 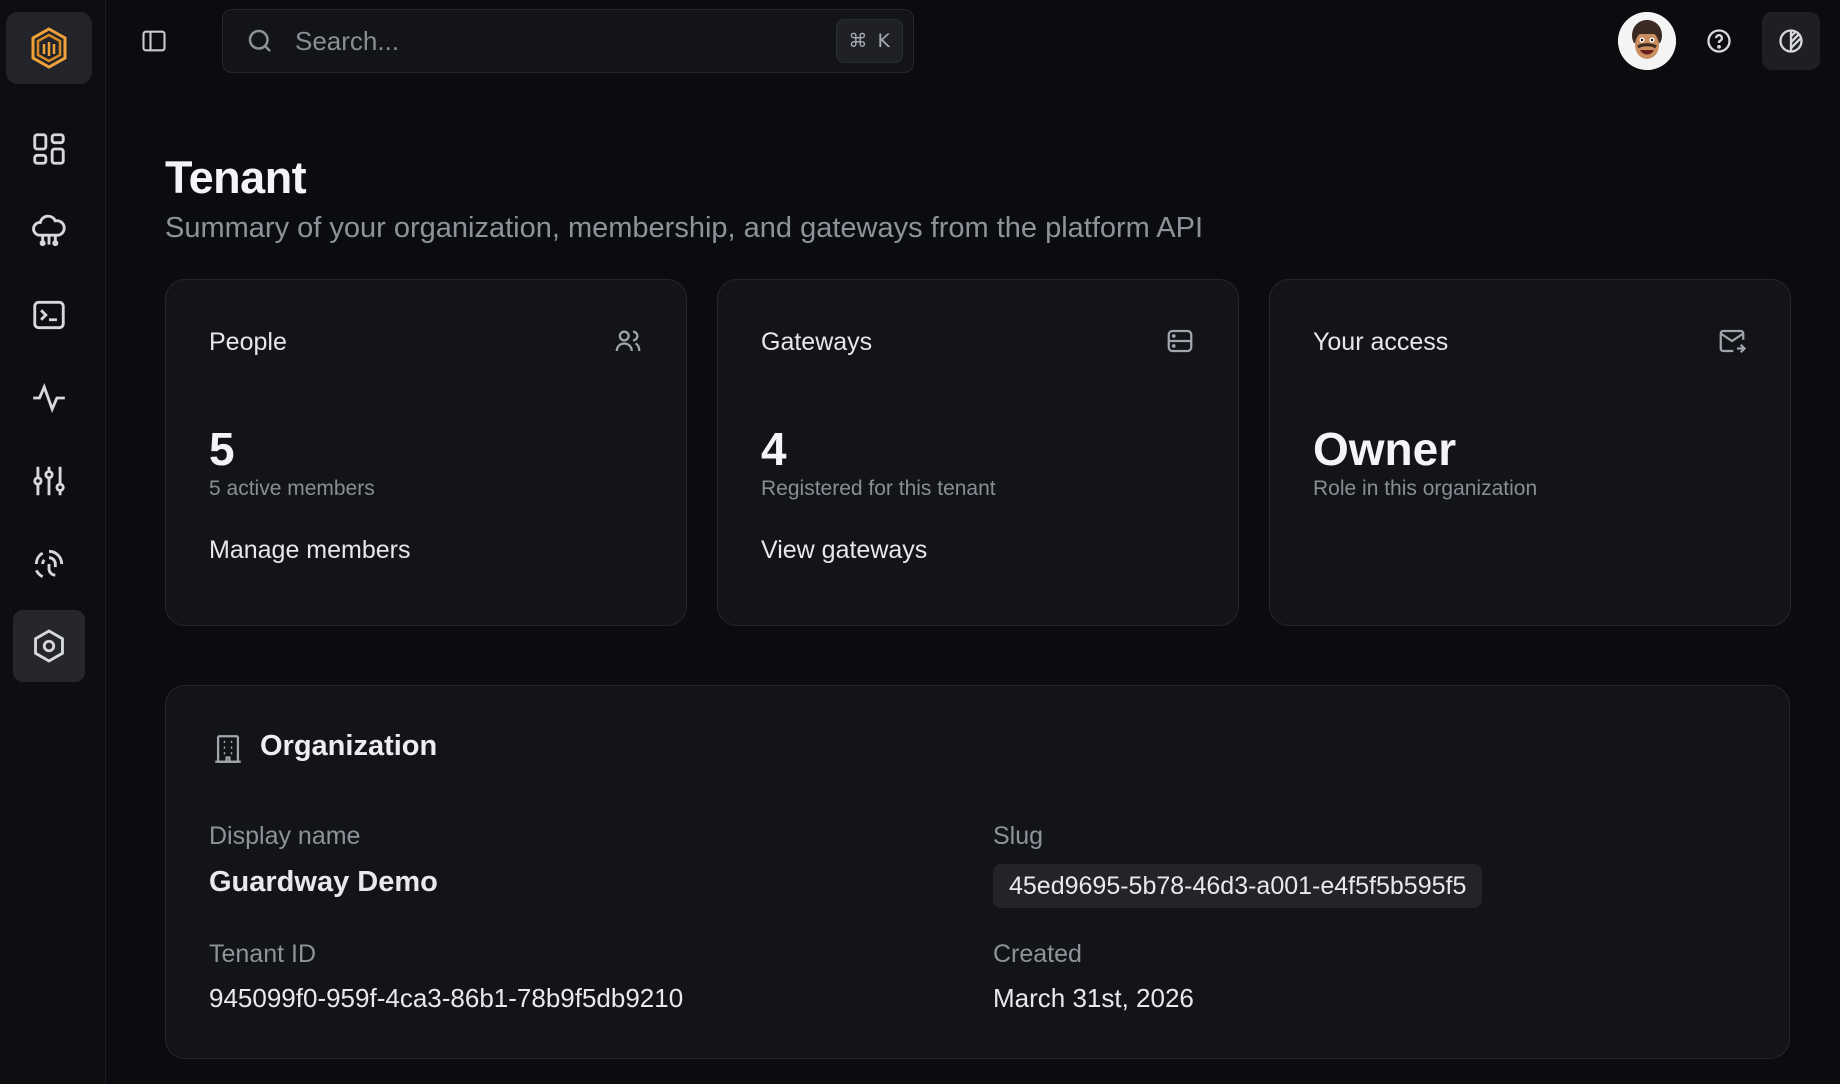 What do you see at coordinates (248, 342) in the screenshot?
I see `card-title: People` at bounding box center [248, 342].